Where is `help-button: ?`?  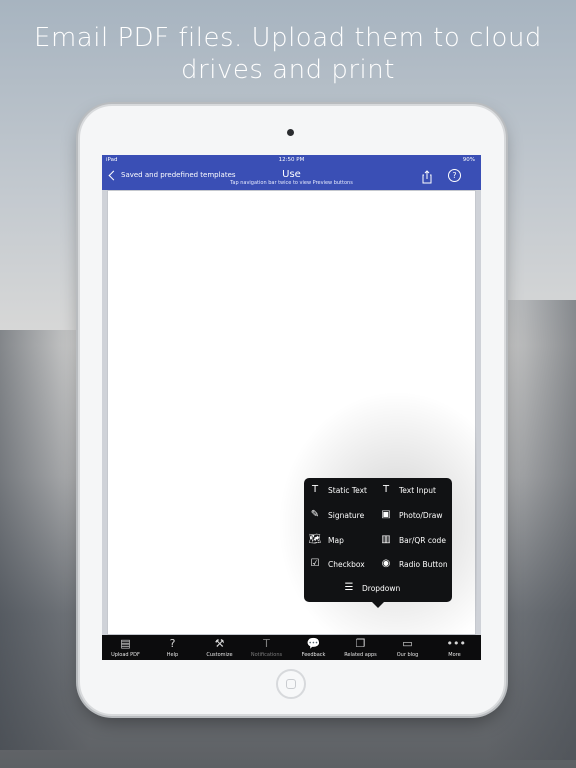
help-button: ? is located at coordinates (454, 175).